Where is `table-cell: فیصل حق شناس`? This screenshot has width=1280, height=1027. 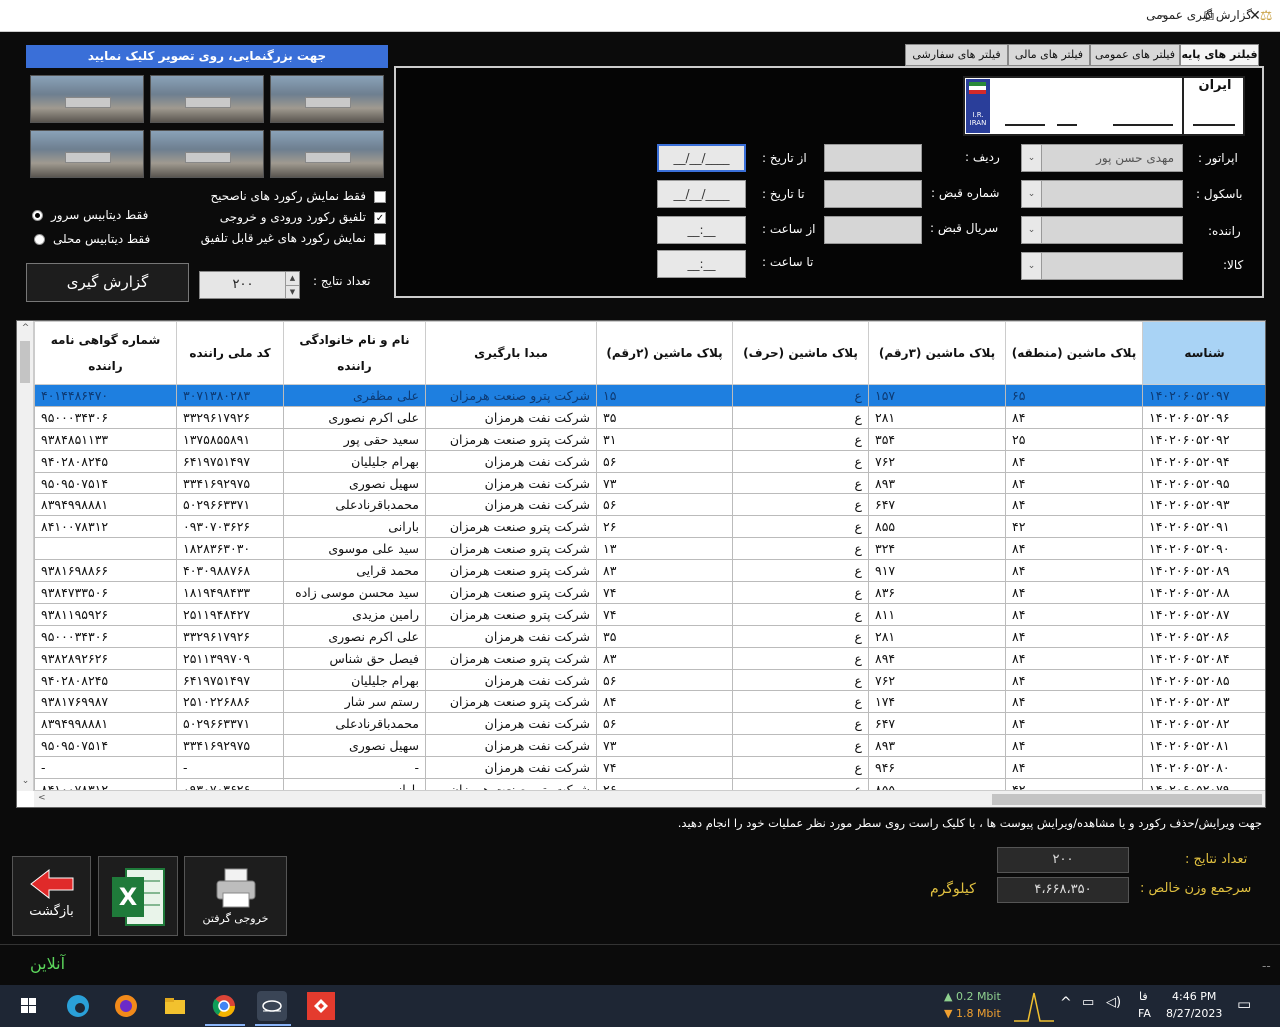 table-cell: فیصل حق شناس is located at coordinates (354, 658).